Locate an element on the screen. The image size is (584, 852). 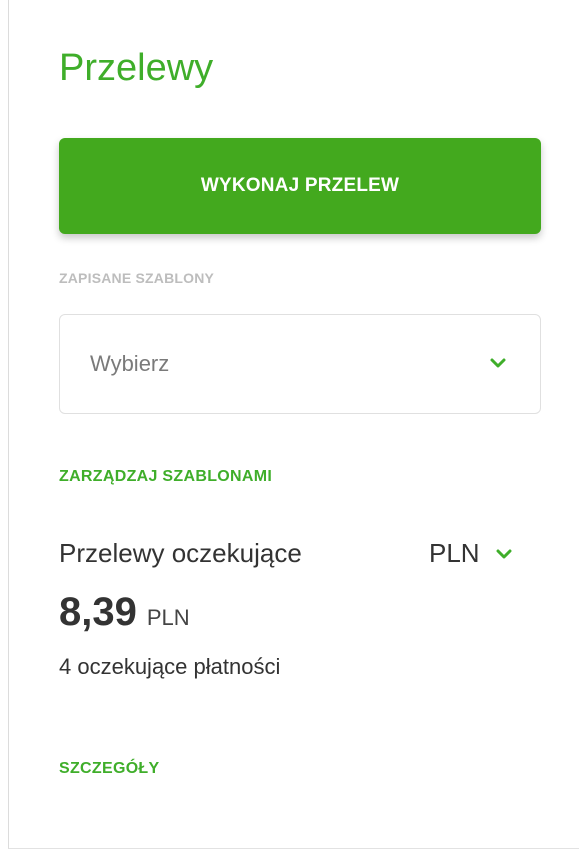
currency-select-value: PLN is located at coordinates (454, 553).